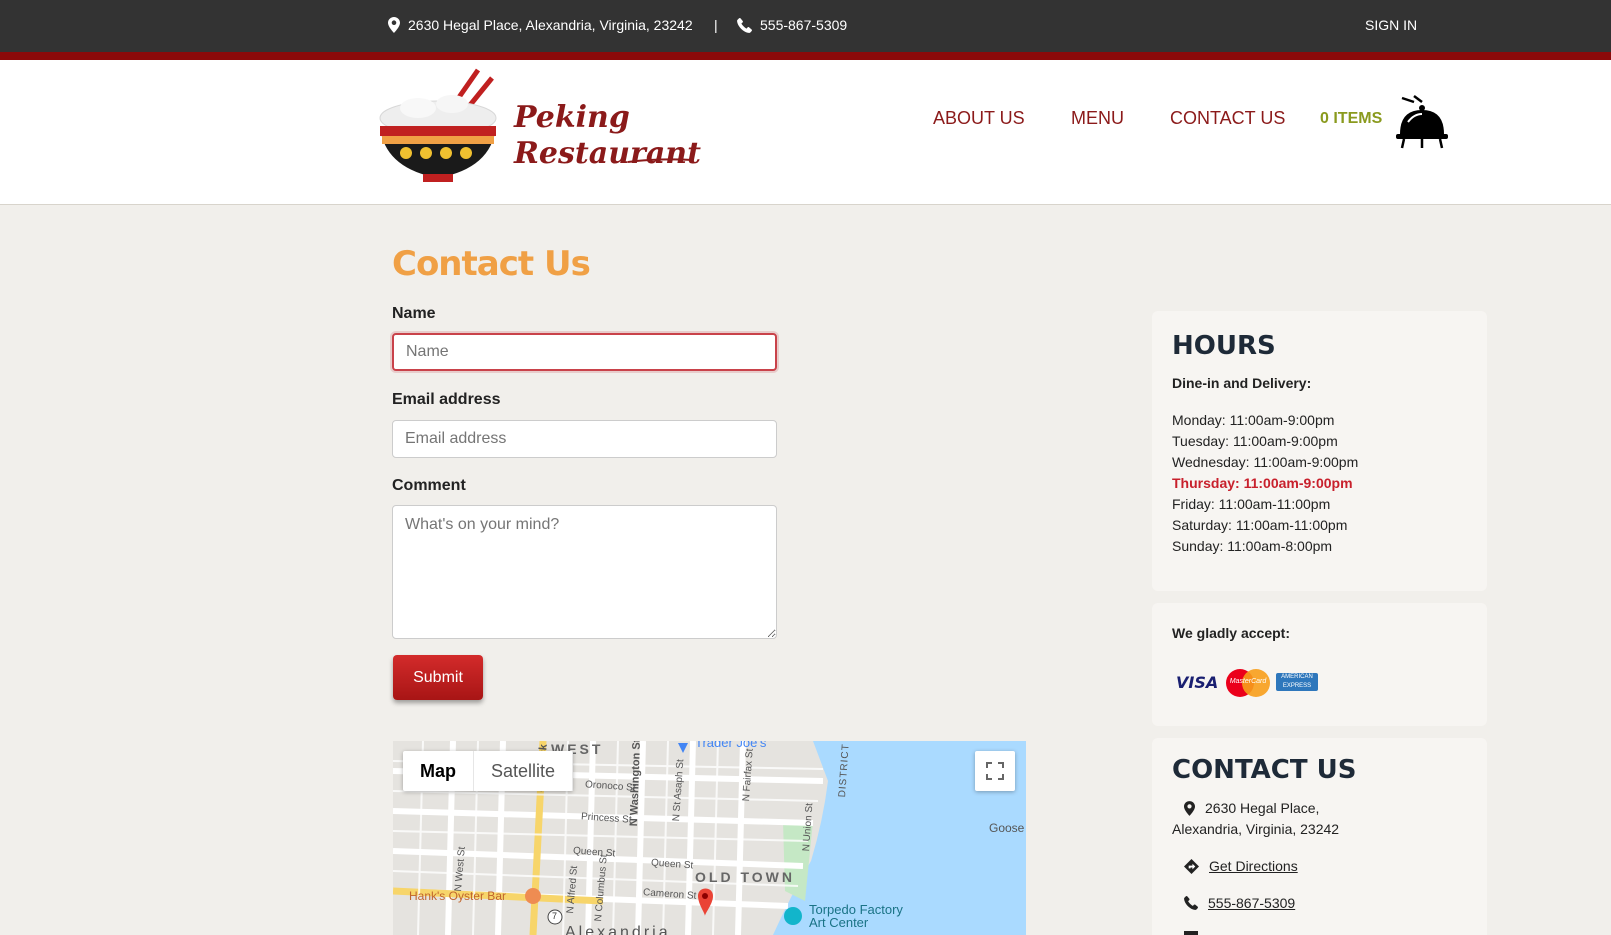 The width and height of the screenshot is (1611, 935). I want to click on nav-menu: MENU, so click(1097, 118).